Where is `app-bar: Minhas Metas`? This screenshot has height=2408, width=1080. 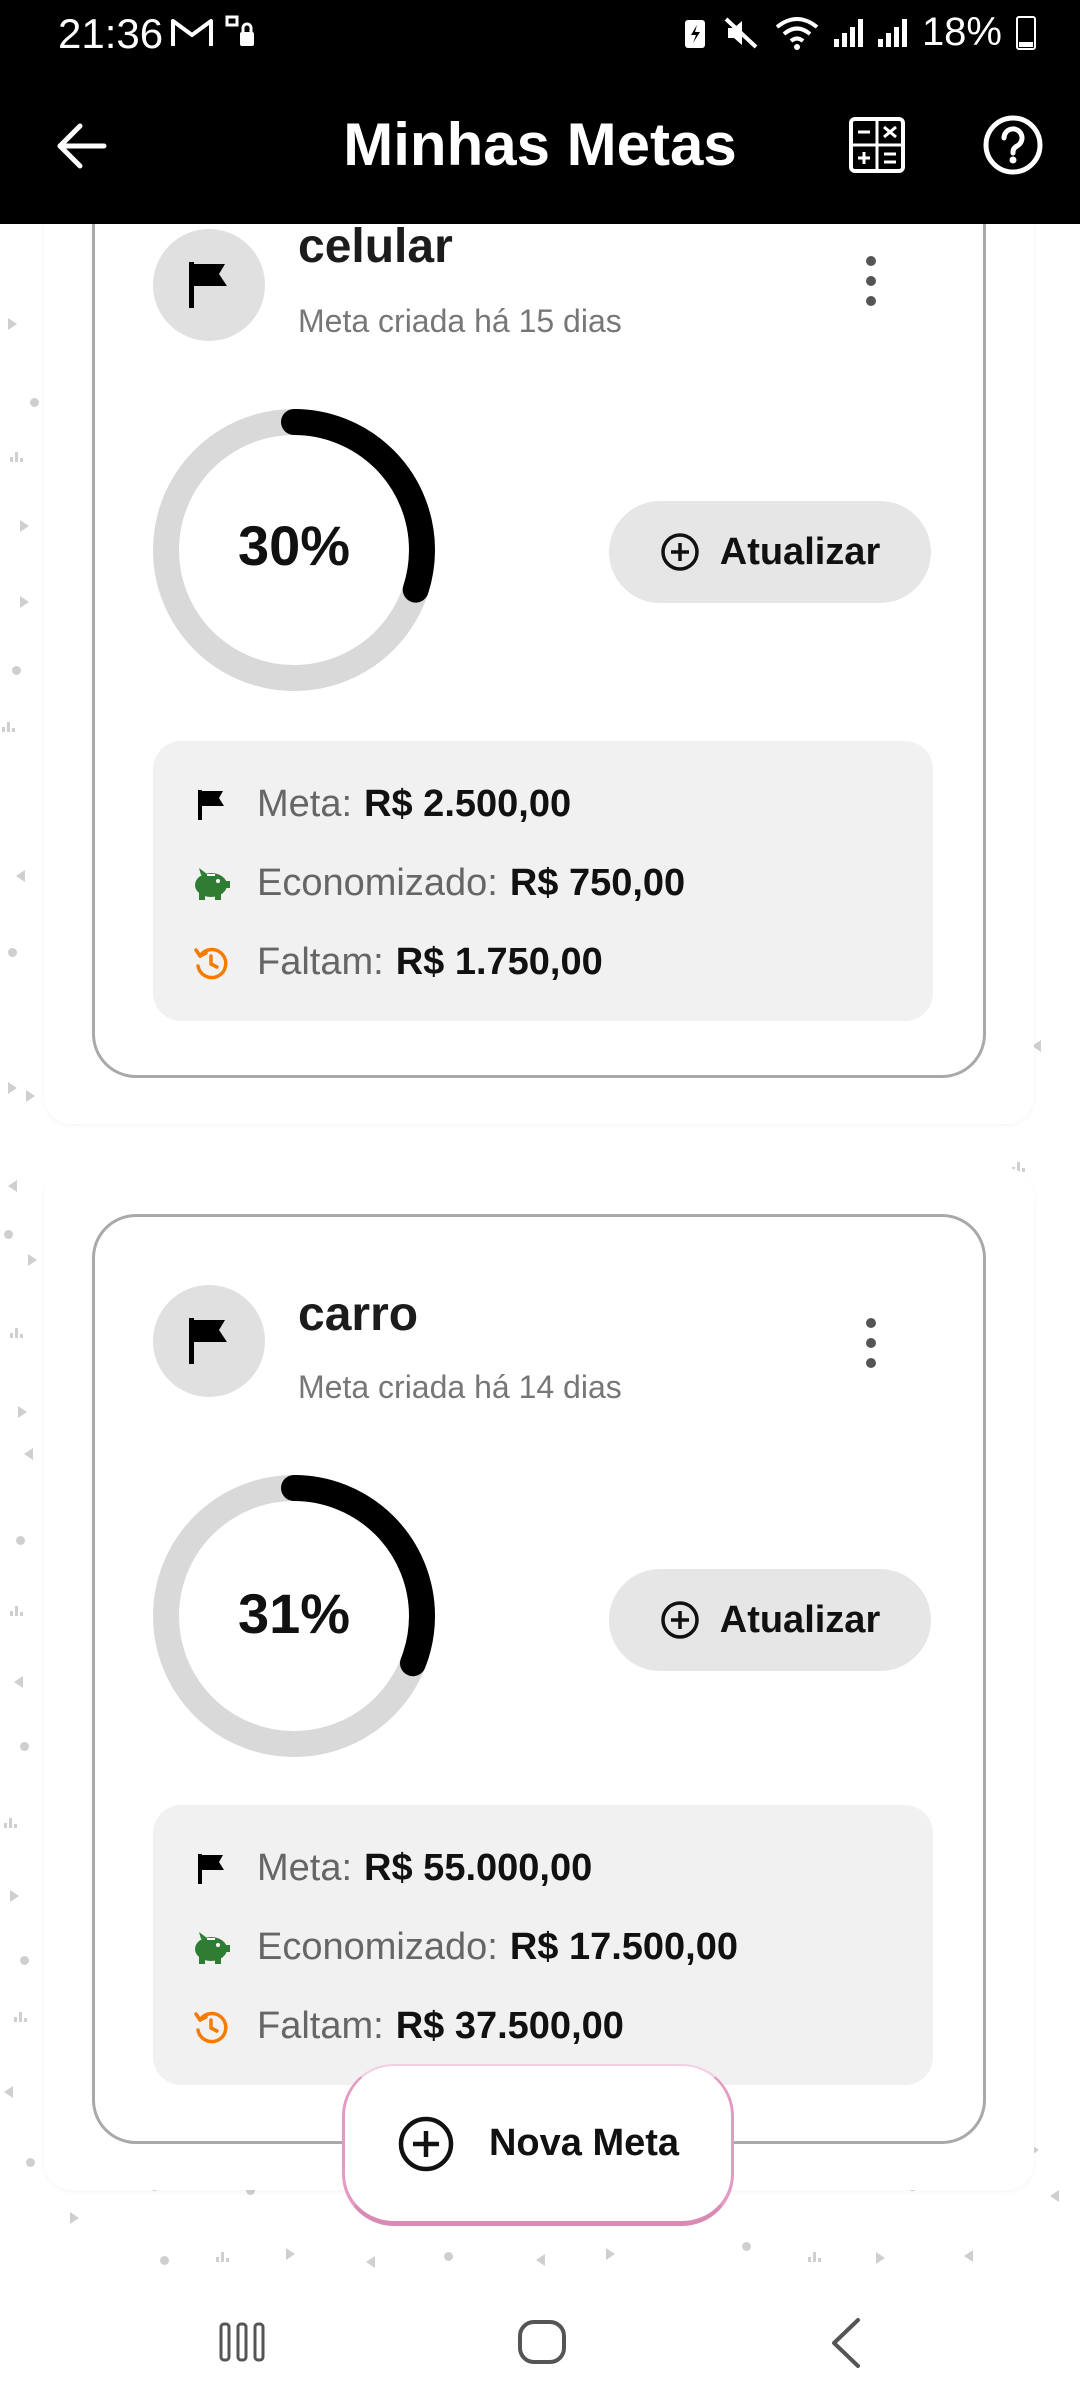 app-bar: Minhas Metas is located at coordinates (540, 149).